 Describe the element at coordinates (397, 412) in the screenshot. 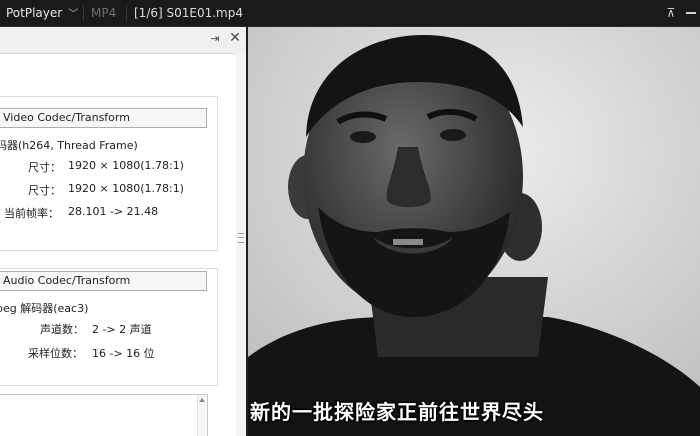

I see `subtitle-text: 新的一批探险家正前往世界尽头` at that location.